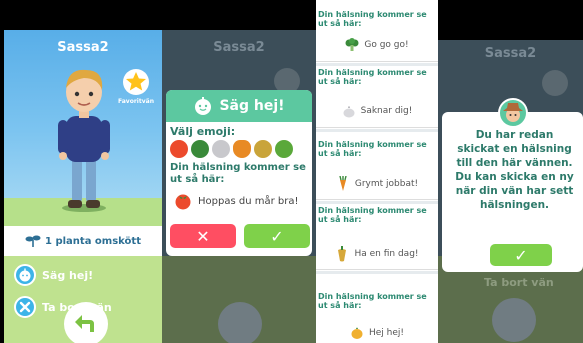  I want to click on greeting-card-text: Go go go!, so click(386, 45).